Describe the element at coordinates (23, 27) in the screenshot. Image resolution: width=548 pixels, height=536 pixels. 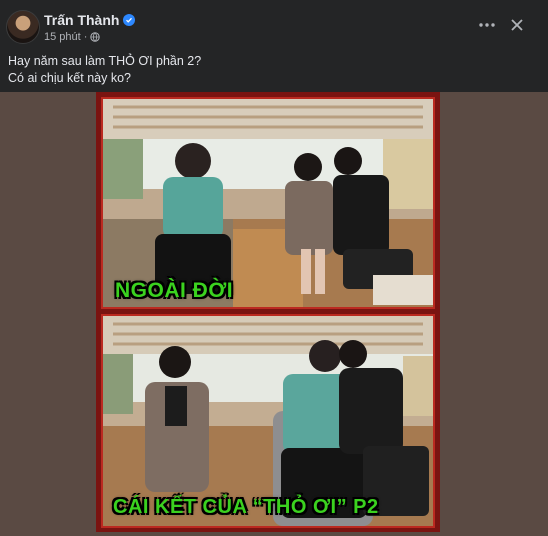
I see `avatar` at that location.